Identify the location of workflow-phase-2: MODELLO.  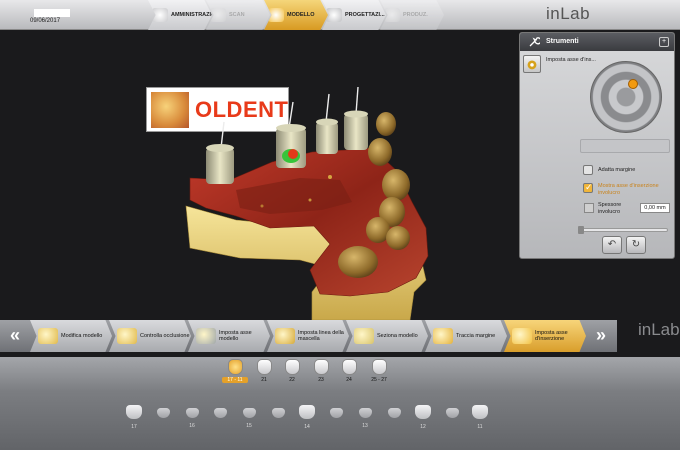
(296, 15).